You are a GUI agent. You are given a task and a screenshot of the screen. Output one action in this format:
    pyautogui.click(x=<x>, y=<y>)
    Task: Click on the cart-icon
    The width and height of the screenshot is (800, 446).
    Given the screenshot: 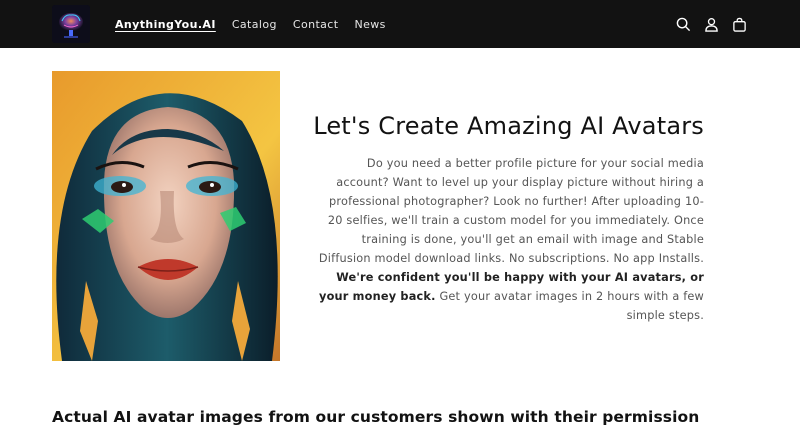 What is the action you would take?
    pyautogui.click(x=739, y=24)
    